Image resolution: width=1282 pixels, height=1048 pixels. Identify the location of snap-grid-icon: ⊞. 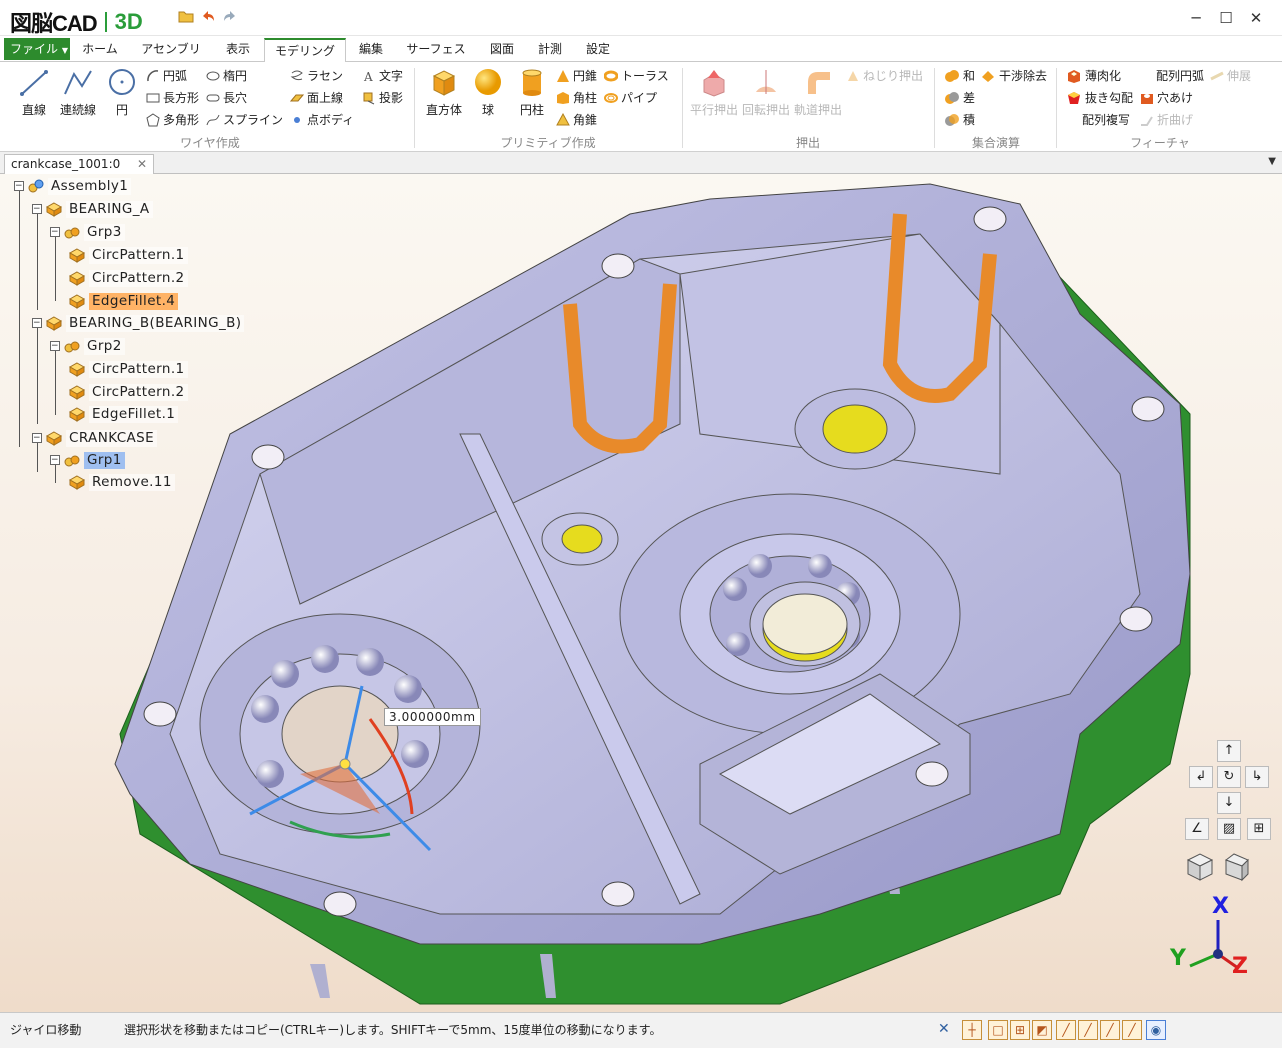
(1020, 1030).